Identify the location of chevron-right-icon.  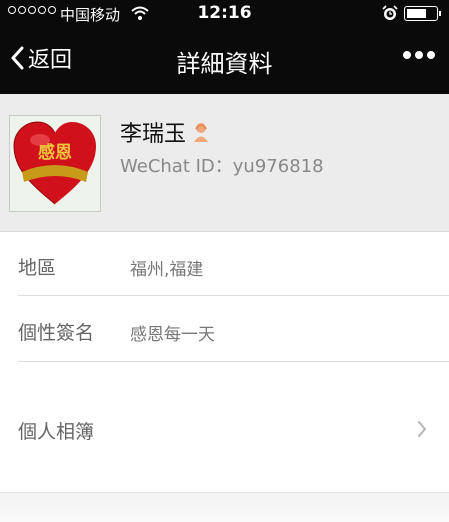
(422, 429).